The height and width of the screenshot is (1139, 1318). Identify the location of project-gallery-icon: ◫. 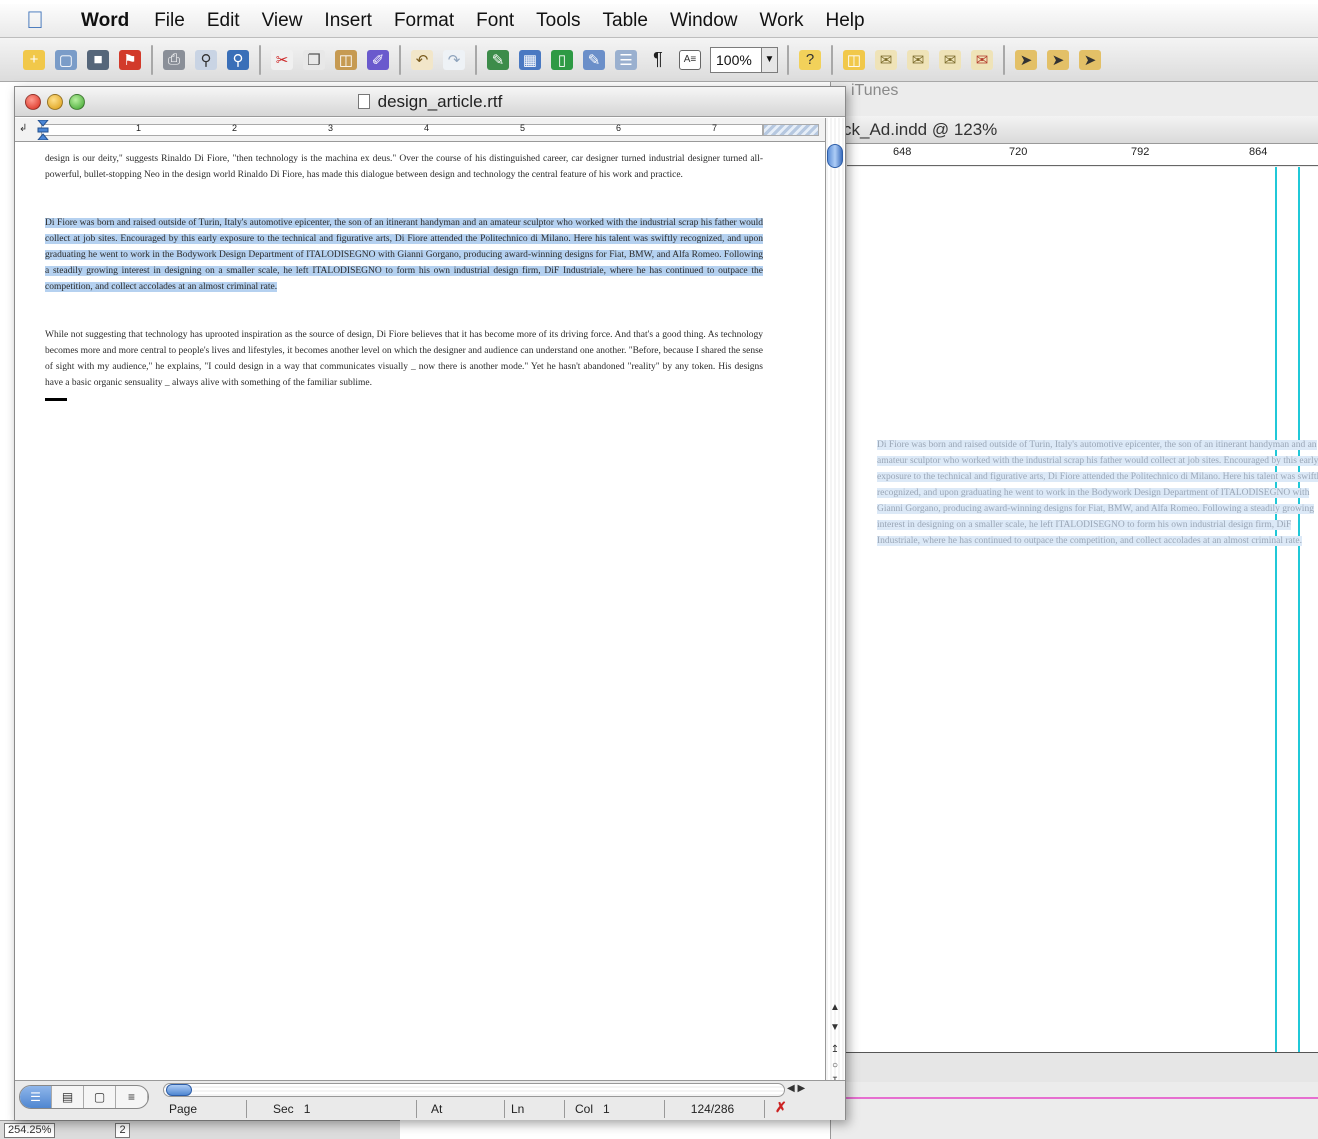
(854, 60).